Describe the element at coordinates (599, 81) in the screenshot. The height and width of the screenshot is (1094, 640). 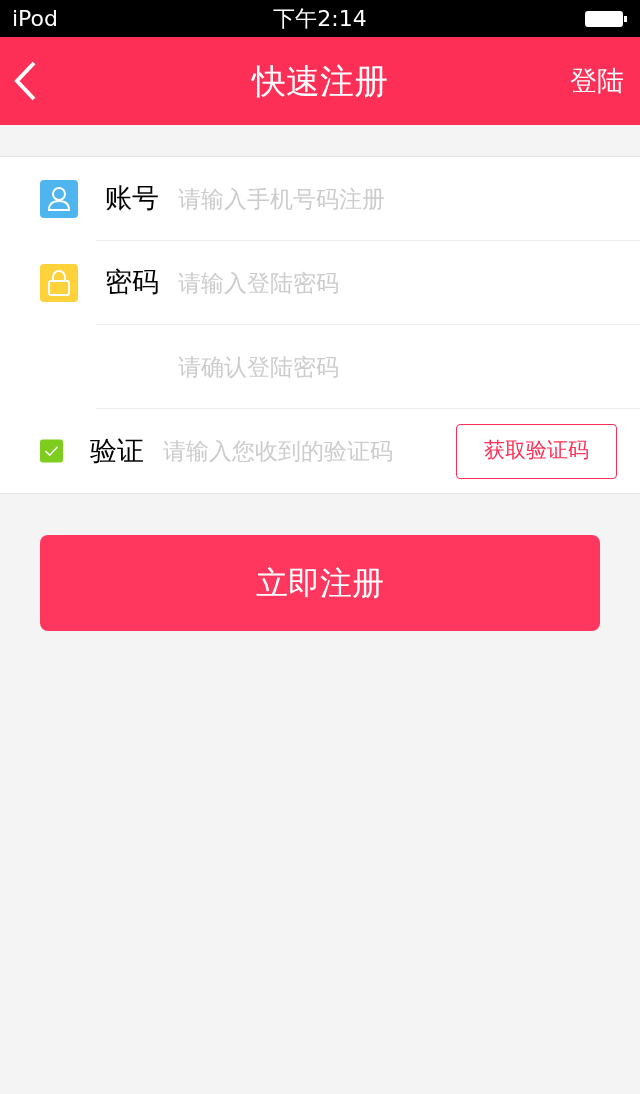
I see `login-link: 登陆` at that location.